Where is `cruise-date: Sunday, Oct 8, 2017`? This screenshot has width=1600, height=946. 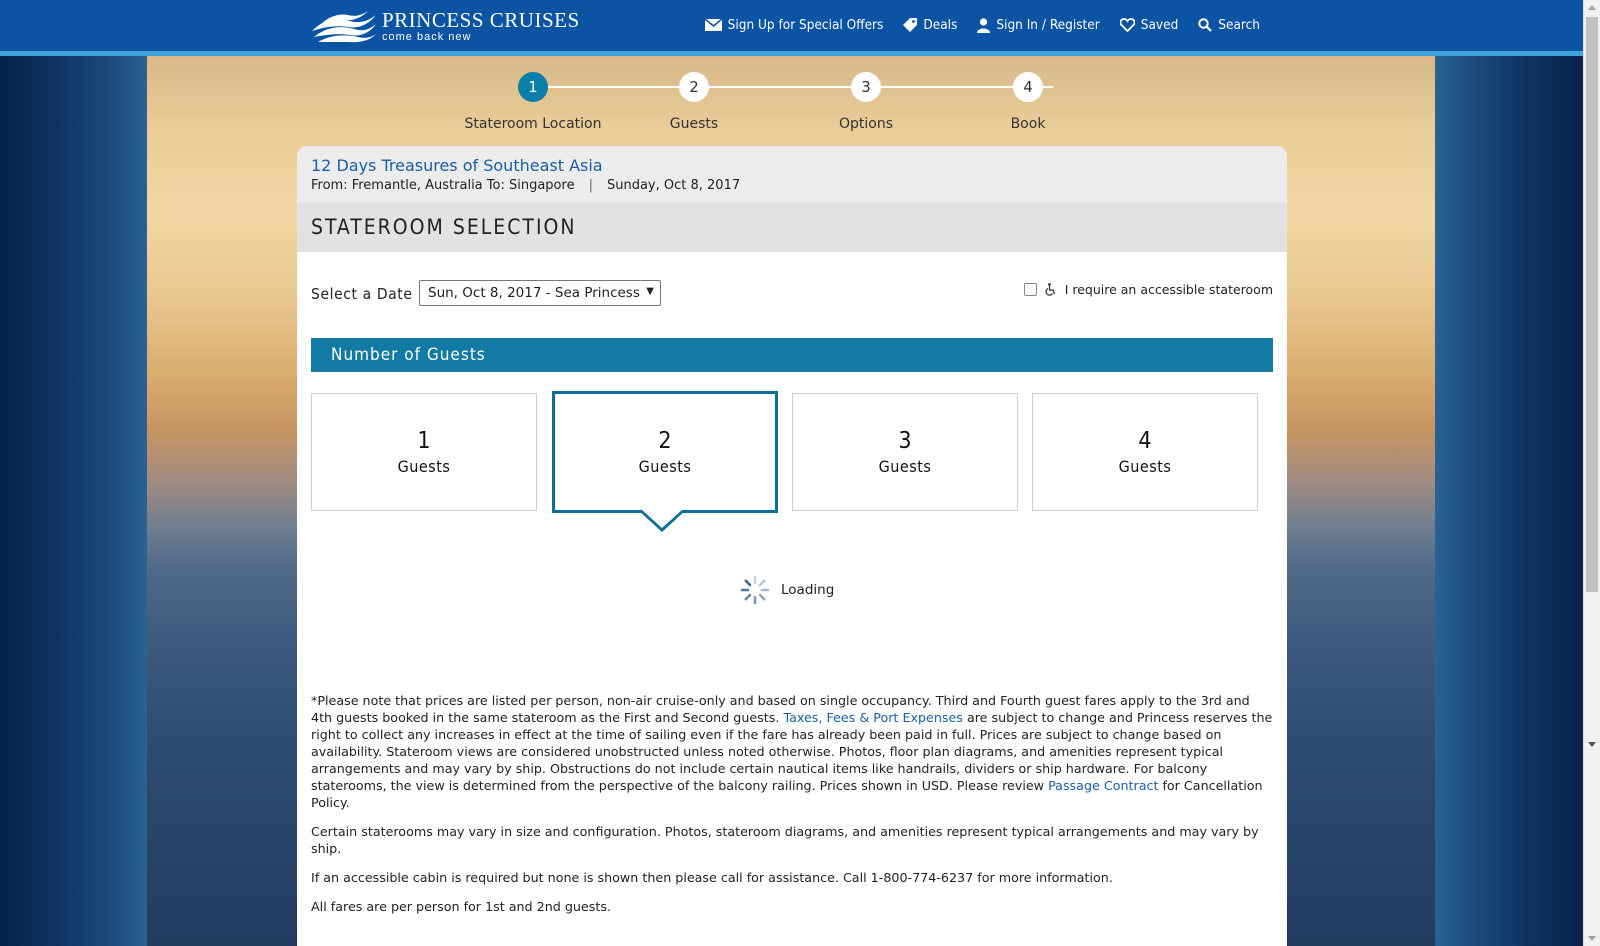 cruise-date: Sunday, Oct 8, 2017 is located at coordinates (673, 185).